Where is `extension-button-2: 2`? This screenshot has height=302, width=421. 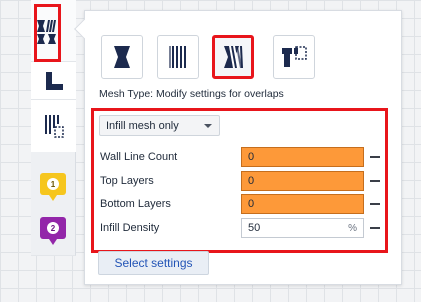 extension-button-2: 2 is located at coordinates (53, 231).